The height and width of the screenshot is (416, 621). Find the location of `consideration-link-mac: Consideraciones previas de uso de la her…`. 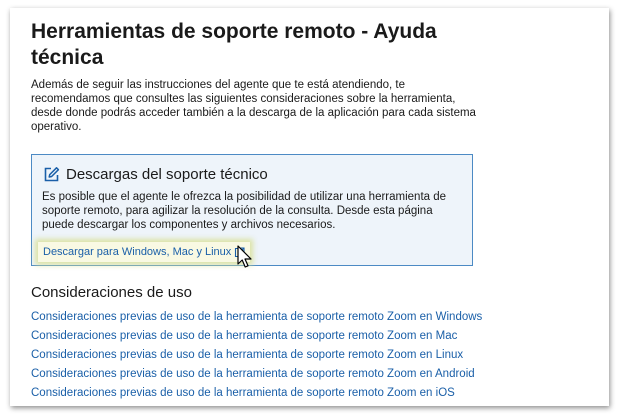

consideration-link-mac: Consideraciones previas de uso de la her… is located at coordinates (244, 336).